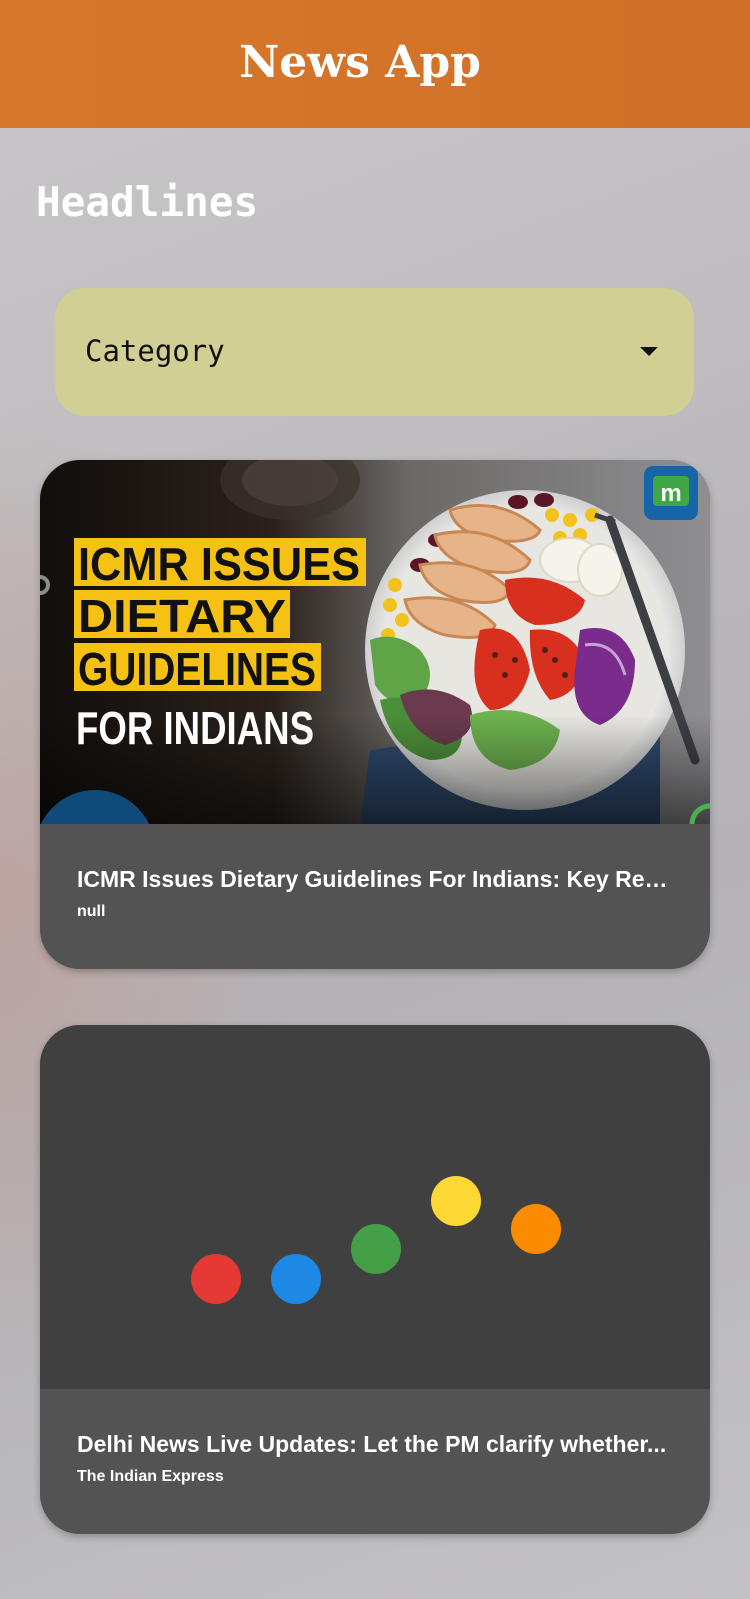 This screenshot has height=1599, width=750. Describe the element at coordinates (649, 351) in the screenshot. I see `dropdown-arrow-icon` at that location.